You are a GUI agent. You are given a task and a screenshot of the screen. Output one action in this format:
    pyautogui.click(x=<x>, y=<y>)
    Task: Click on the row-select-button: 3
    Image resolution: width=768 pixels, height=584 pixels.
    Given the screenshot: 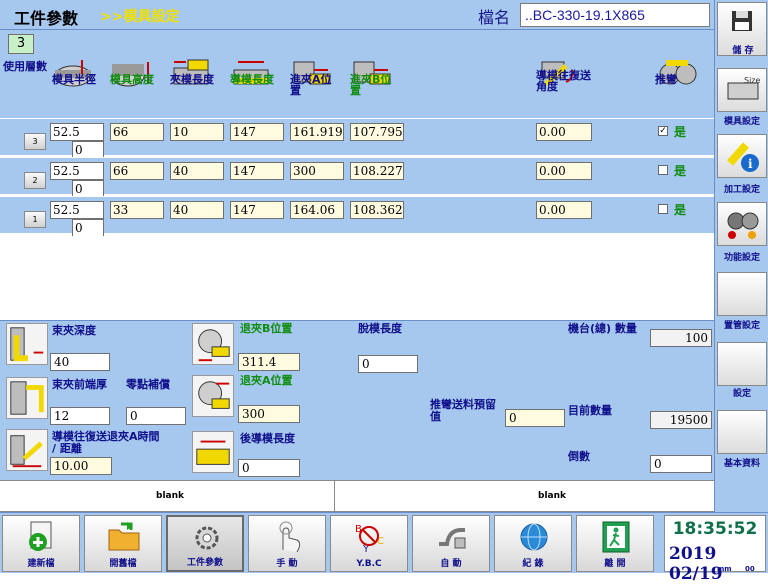 What is the action you would take?
    pyautogui.click(x=35, y=141)
    